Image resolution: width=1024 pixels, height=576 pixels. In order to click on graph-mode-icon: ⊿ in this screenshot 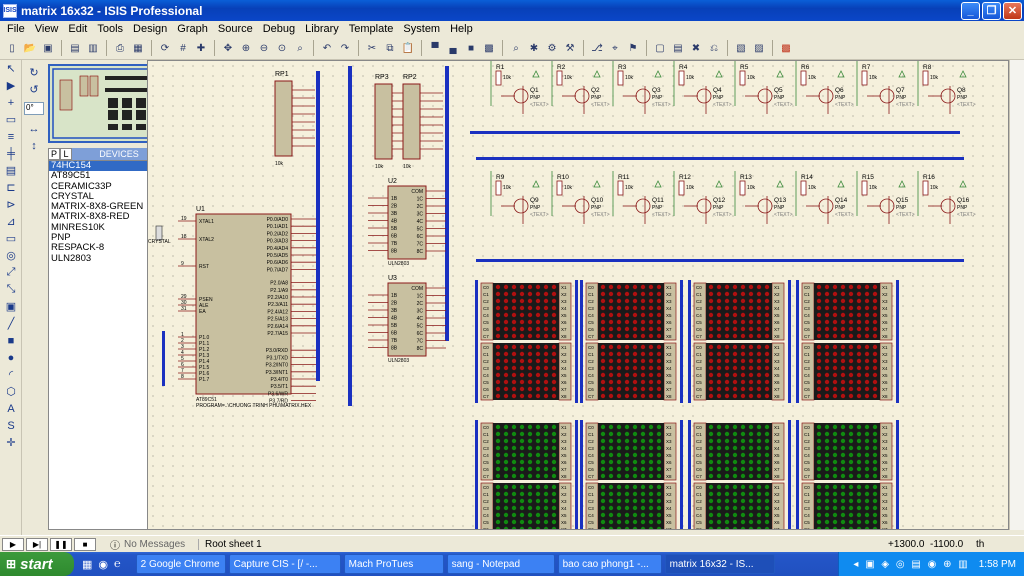, I will do `click(11, 221)`.